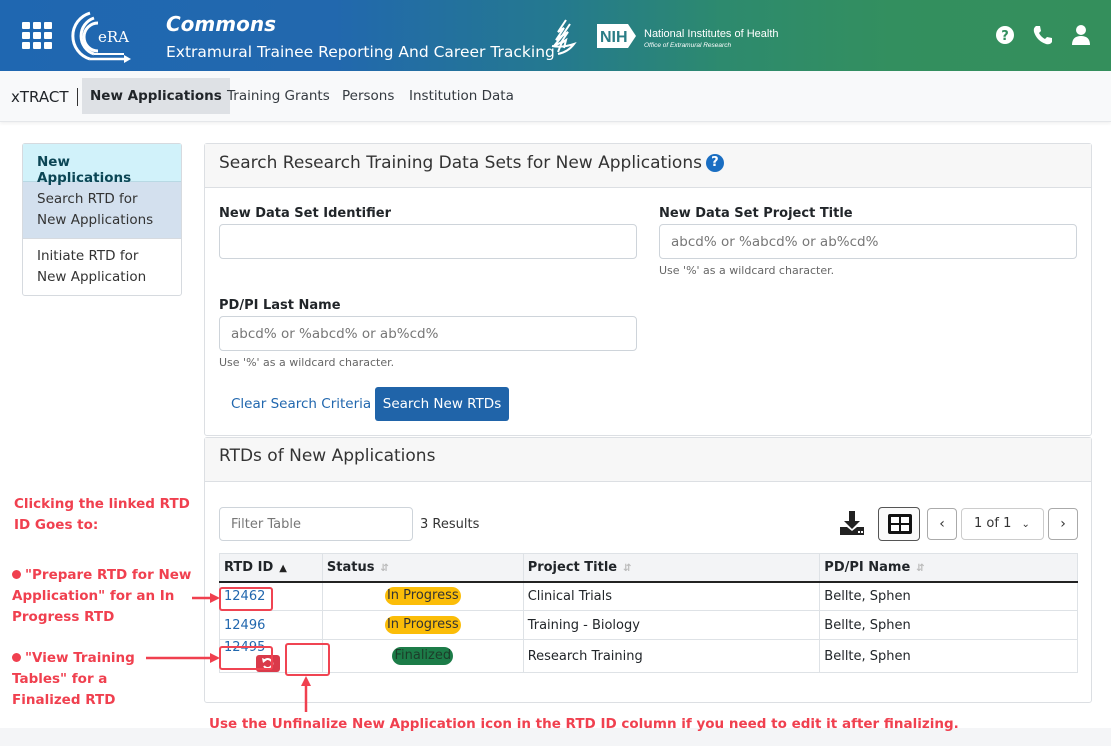  What do you see at coordinates (244, 625) in the screenshot?
I see `rtd-id-link: 12496` at bounding box center [244, 625].